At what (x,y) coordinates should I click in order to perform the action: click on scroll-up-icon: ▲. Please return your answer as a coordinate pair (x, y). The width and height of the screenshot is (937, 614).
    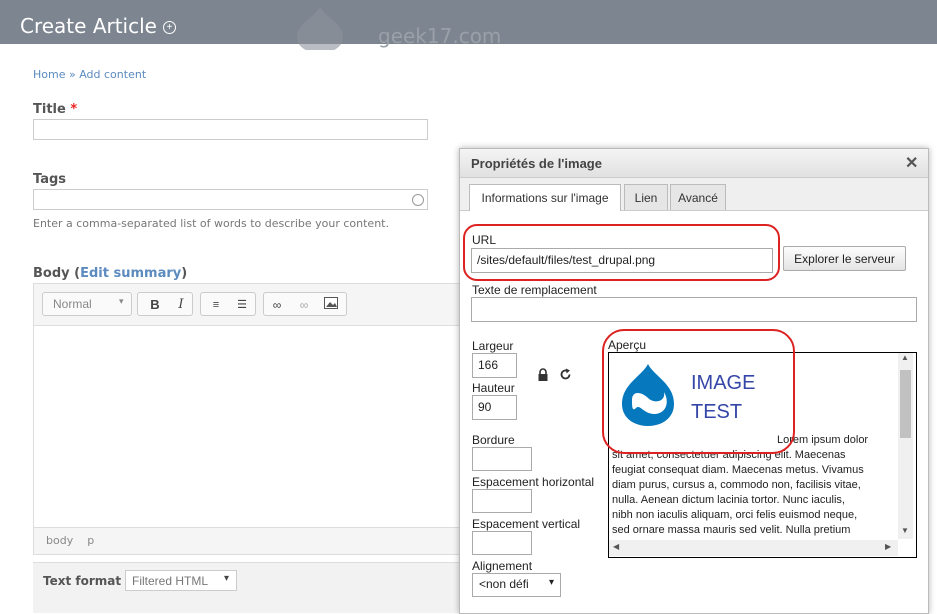
    Looking at the image, I should click on (905, 357).